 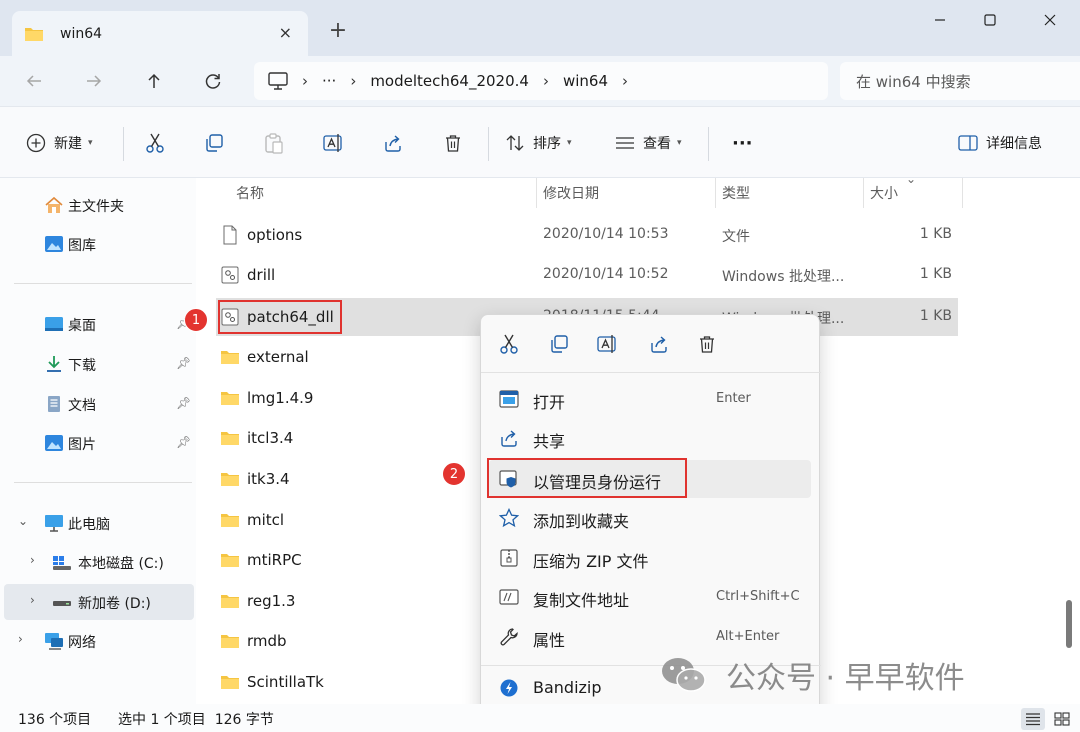 What do you see at coordinates (250, 193) in the screenshot?
I see `column-header-name: 名称` at bounding box center [250, 193].